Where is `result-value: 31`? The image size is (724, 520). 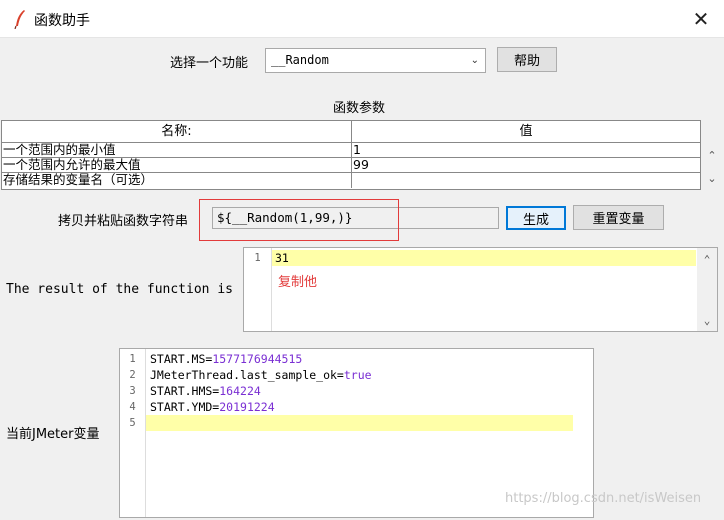
result-value: 31 is located at coordinates (282, 258).